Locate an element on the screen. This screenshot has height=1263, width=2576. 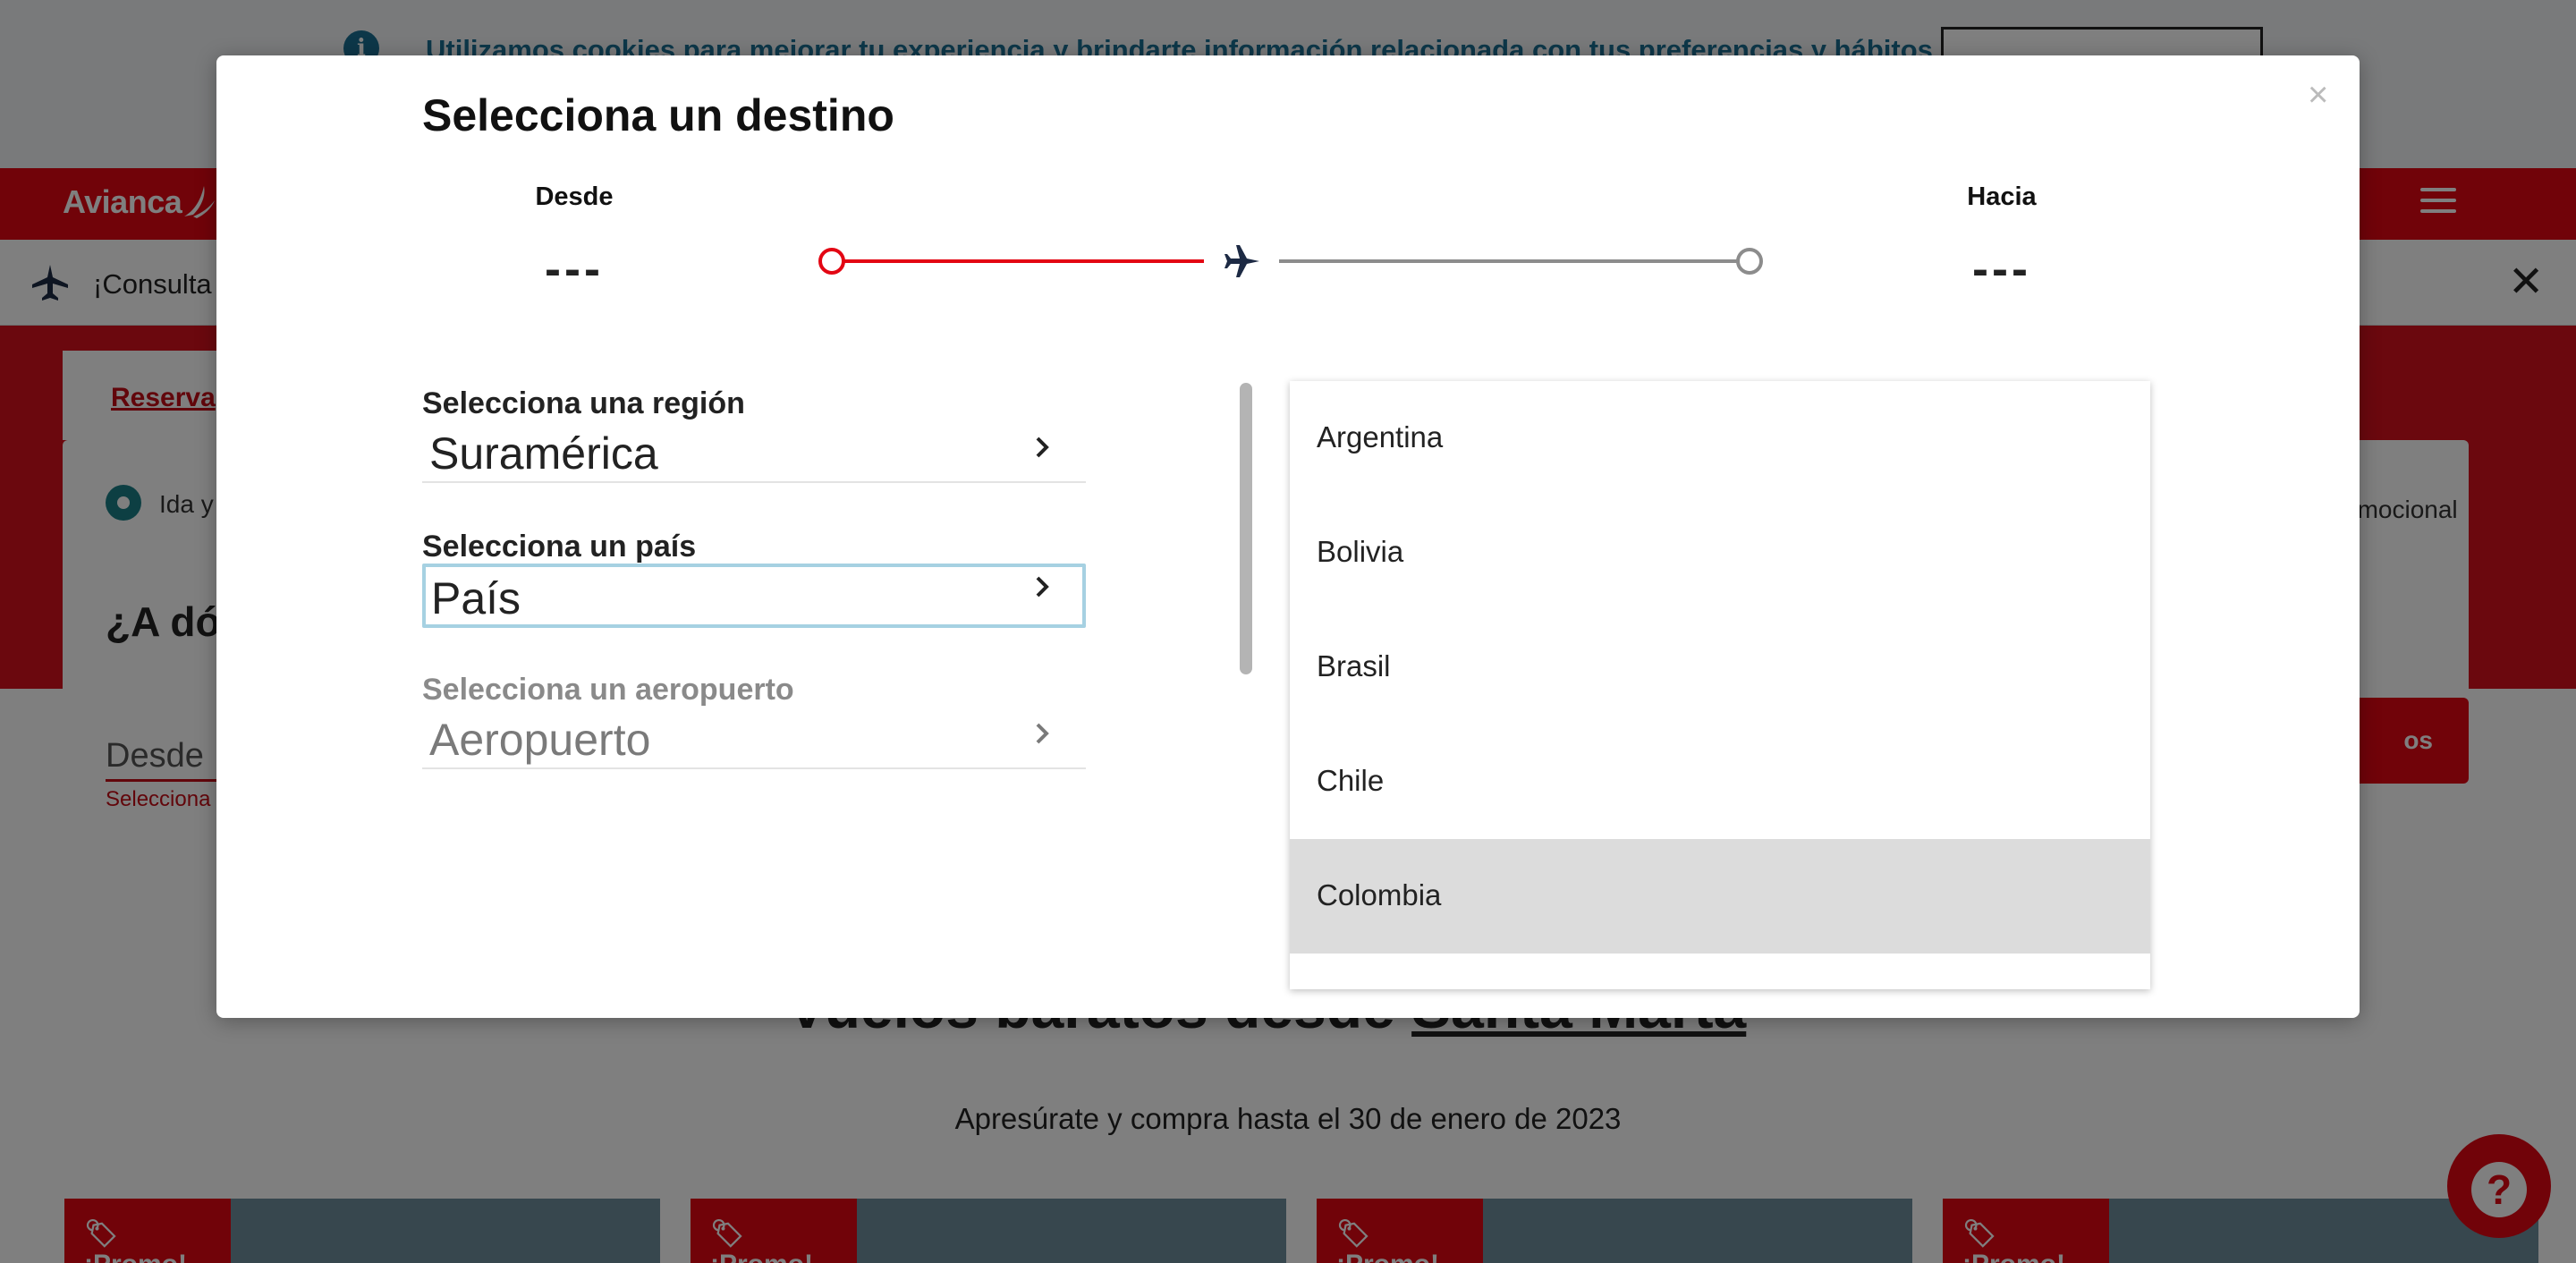
close-icon: × is located at coordinates (2318, 95).